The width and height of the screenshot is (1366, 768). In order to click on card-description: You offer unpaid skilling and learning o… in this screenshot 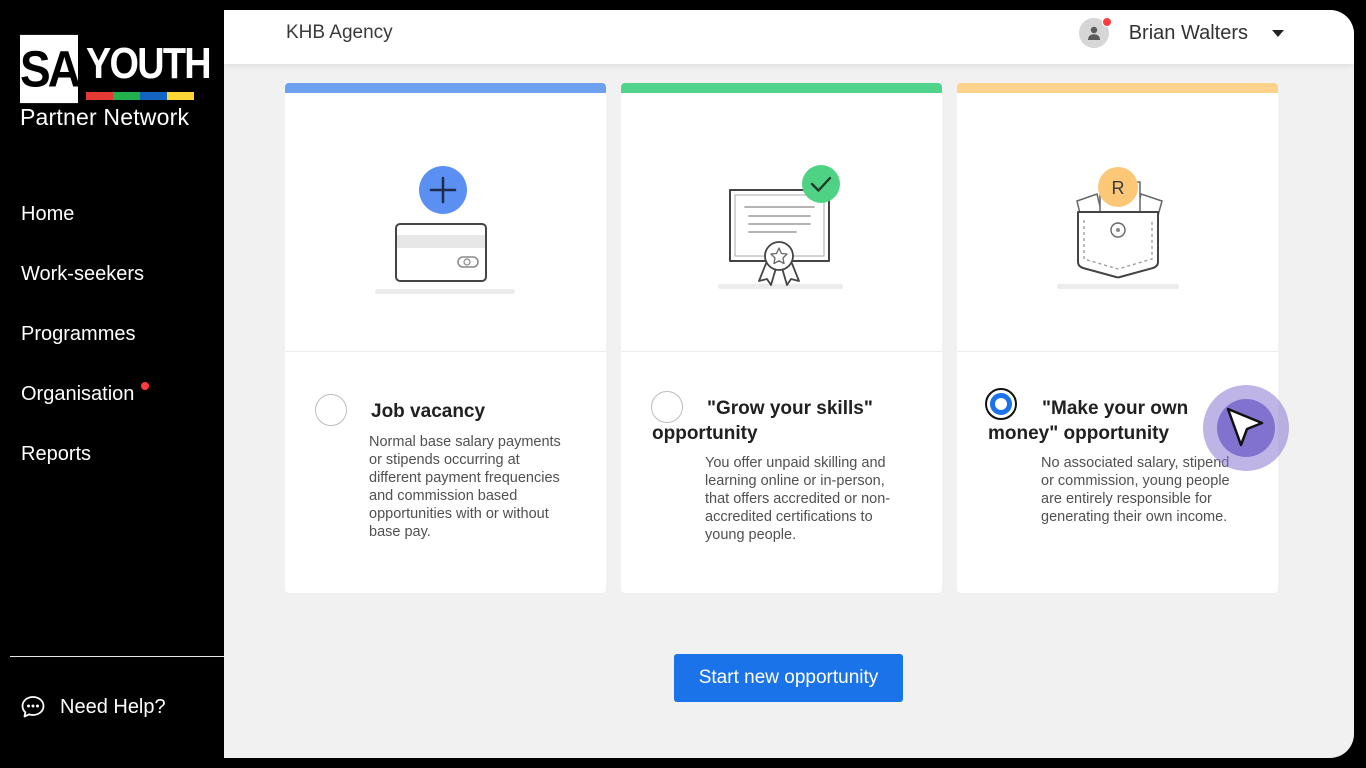, I will do `click(797, 499)`.